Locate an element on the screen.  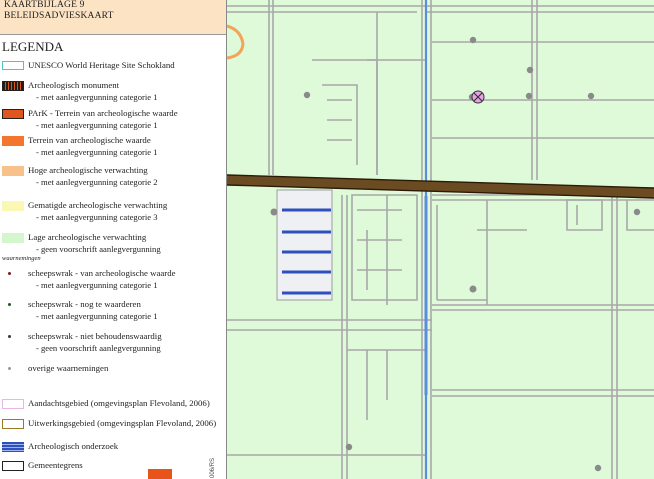
title-block: KAARTBIJLAGE 9 BELEIDSADVIESKAART is located at coordinates (113, 17).